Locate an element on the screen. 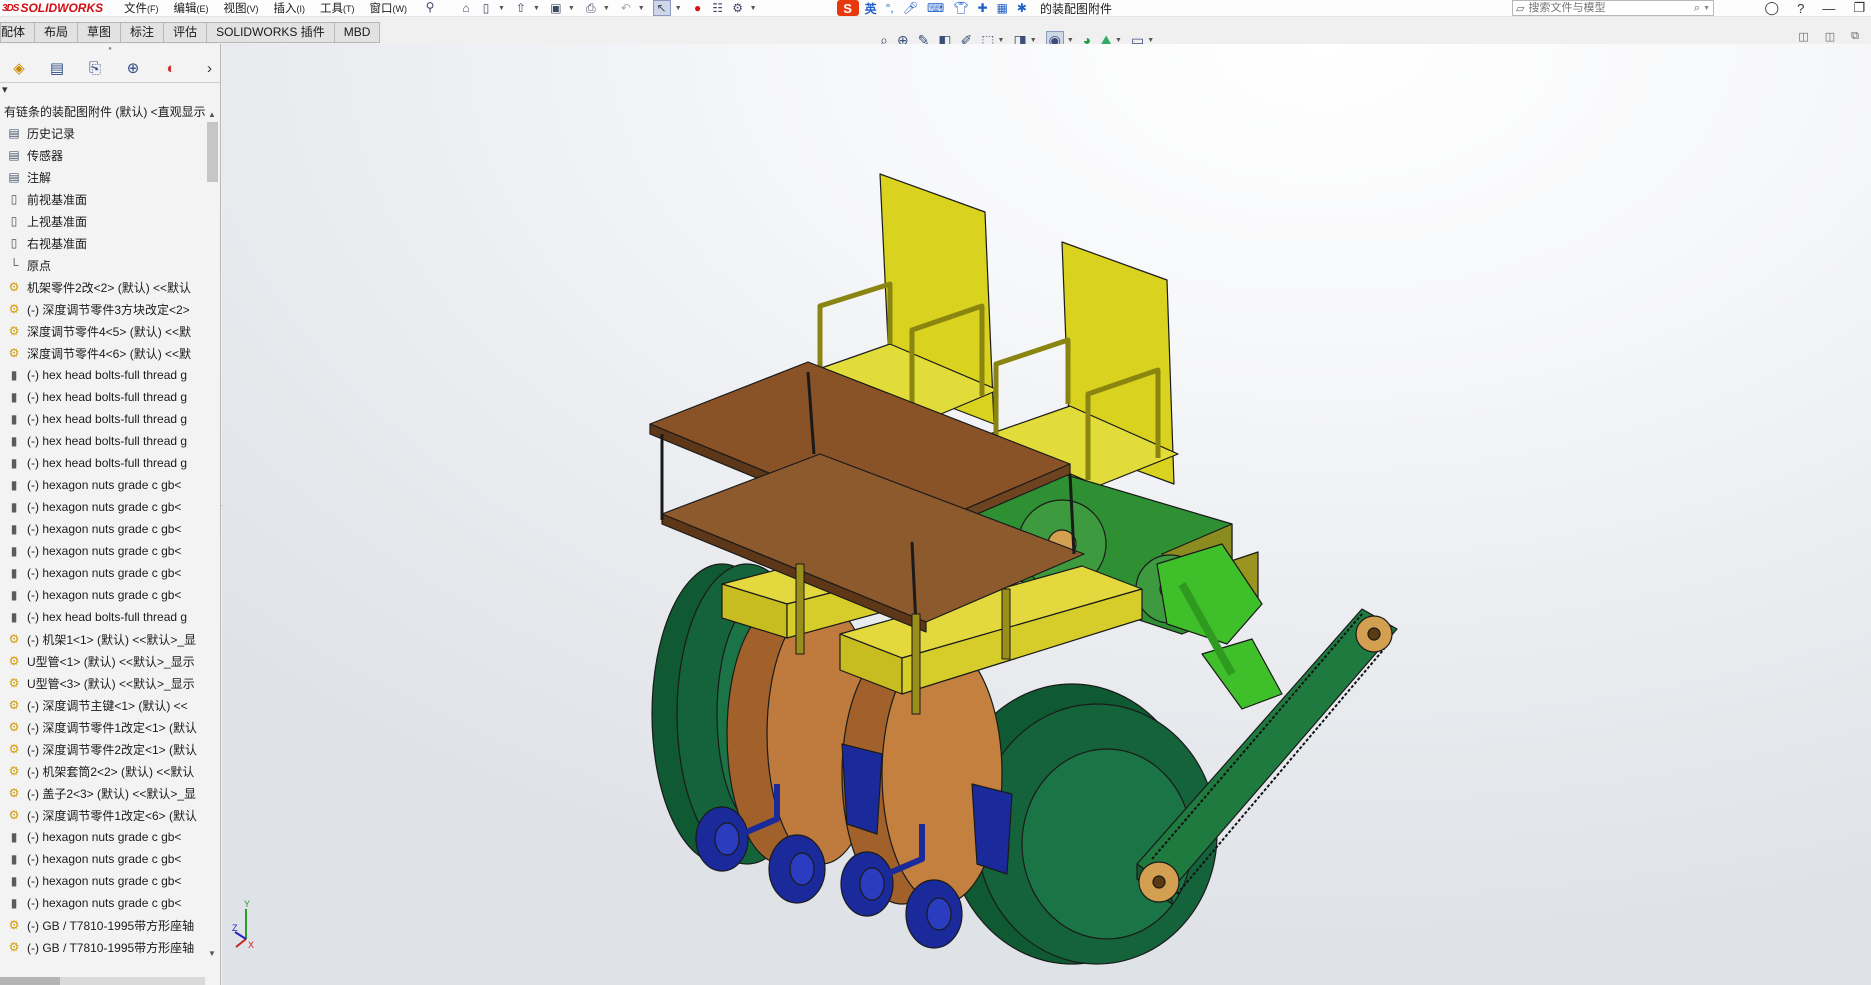 This screenshot has height=985, width=1871. search-box: ▱ ⌕ ▼ is located at coordinates (1613, 8).